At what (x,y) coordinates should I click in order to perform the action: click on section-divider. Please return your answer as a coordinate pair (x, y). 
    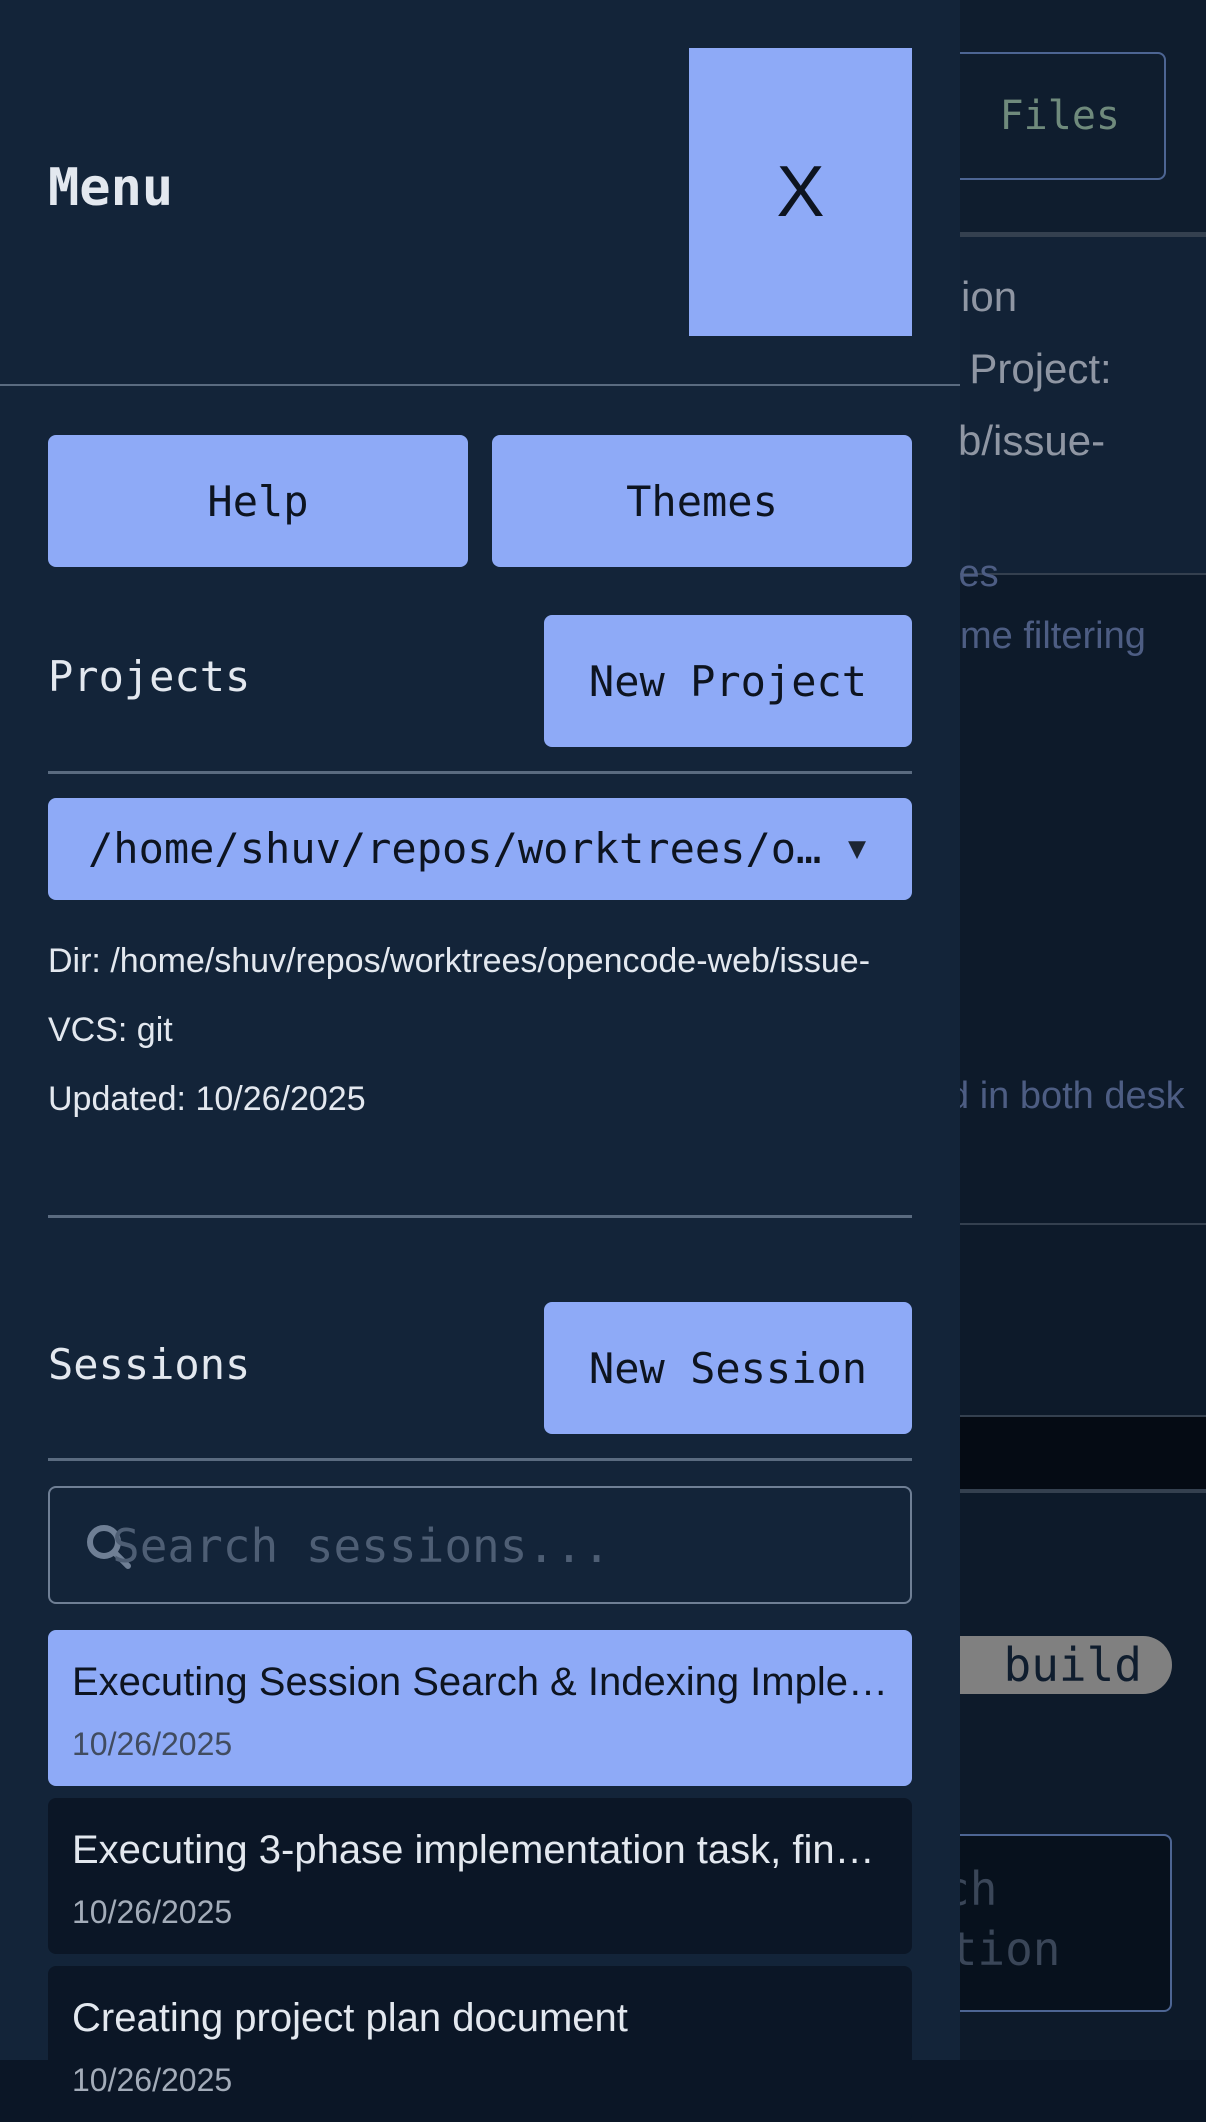
    Looking at the image, I should click on (480, 1216).